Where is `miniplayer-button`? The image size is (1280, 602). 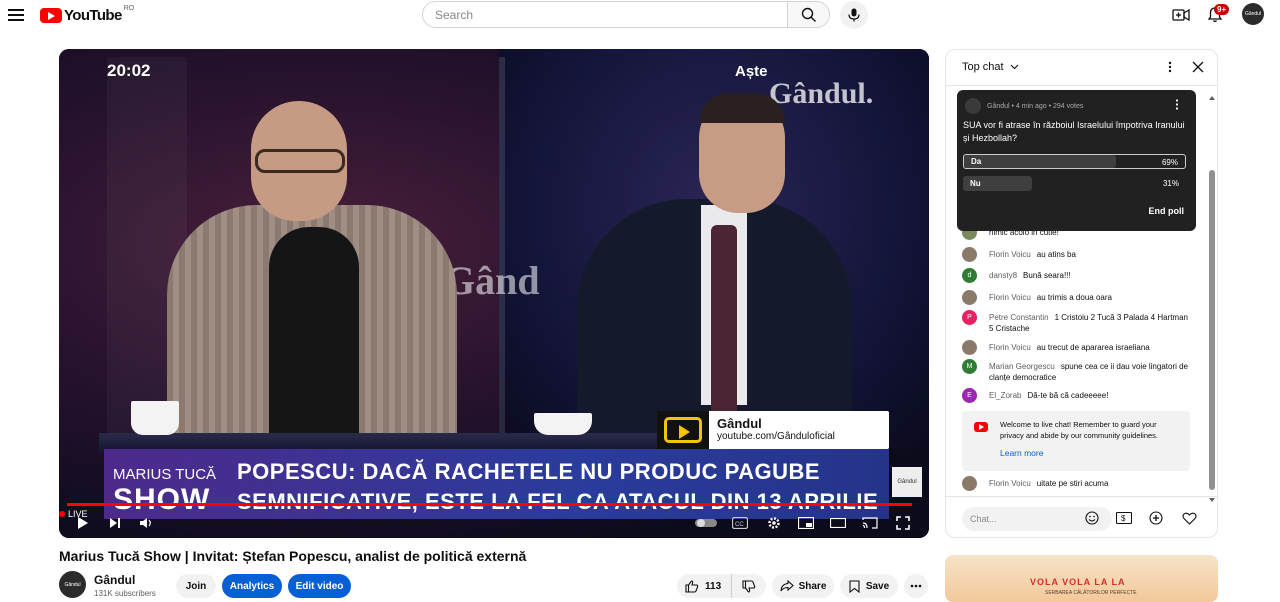
miniplayer-button is located at coordinates (806, 523).